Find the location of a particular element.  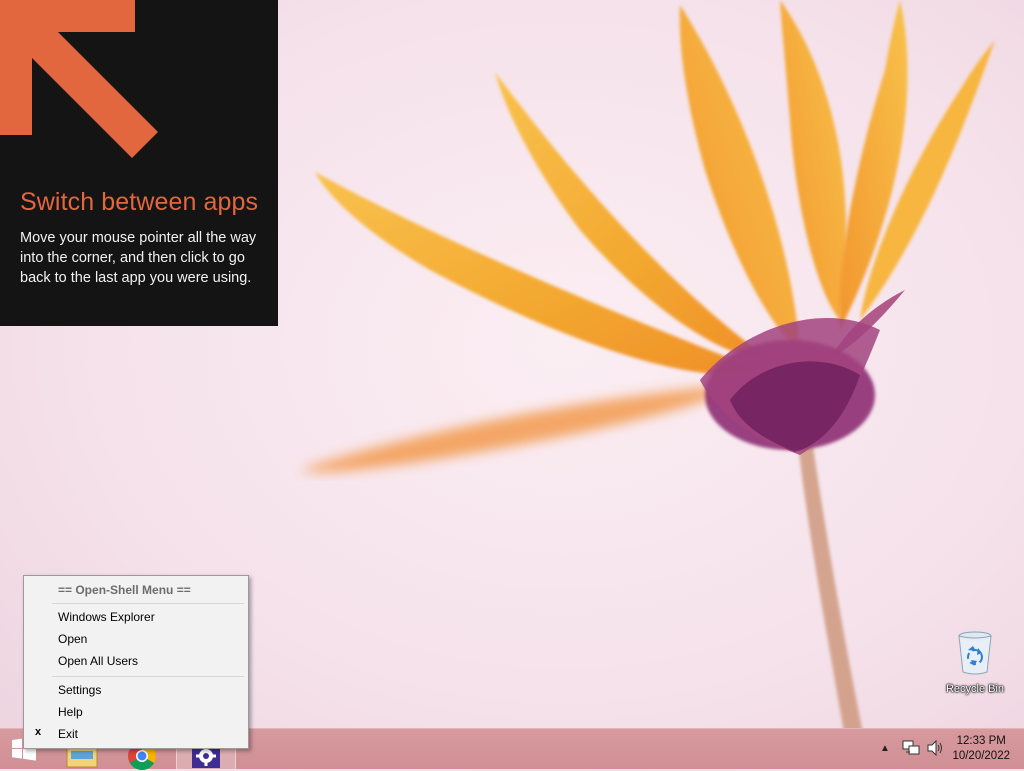

menu-item-windows-explorer: Windows Explorer is located at coordinates (150, 617).